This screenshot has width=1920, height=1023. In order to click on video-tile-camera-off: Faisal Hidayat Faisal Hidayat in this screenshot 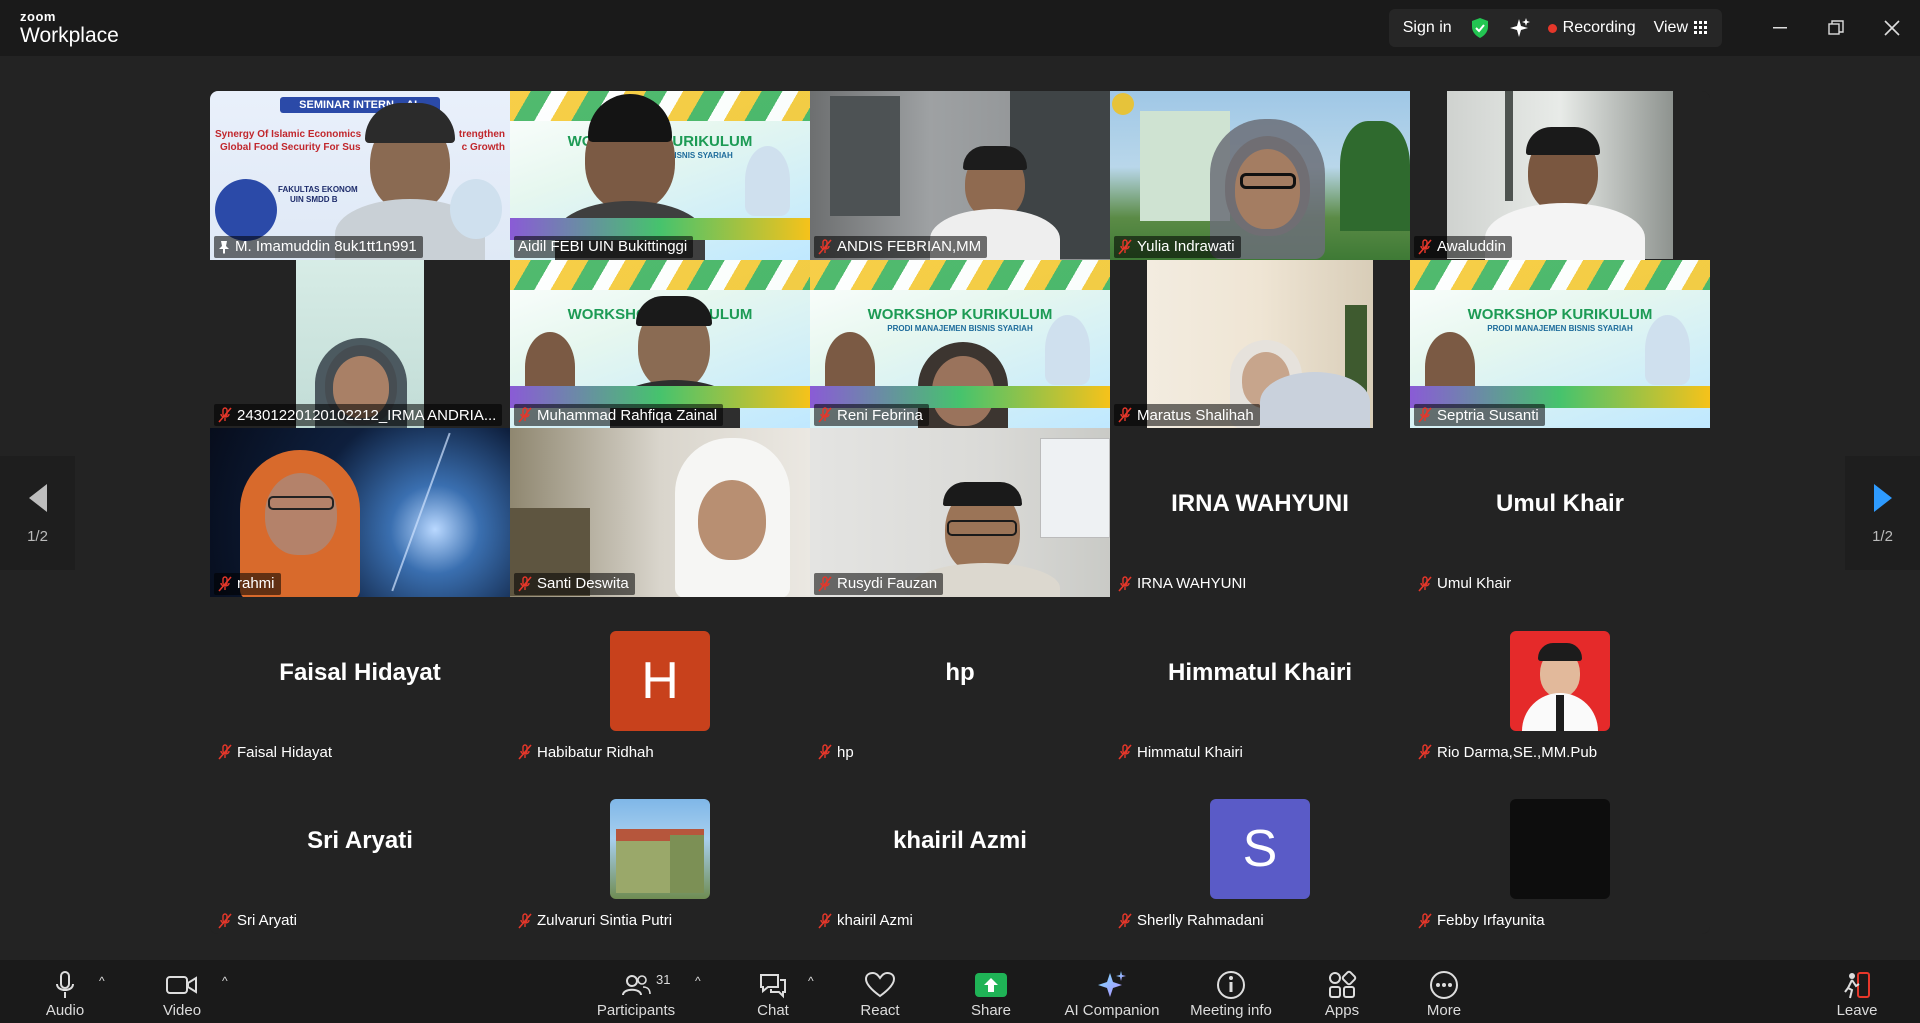, I will do `click(360, 681)`.